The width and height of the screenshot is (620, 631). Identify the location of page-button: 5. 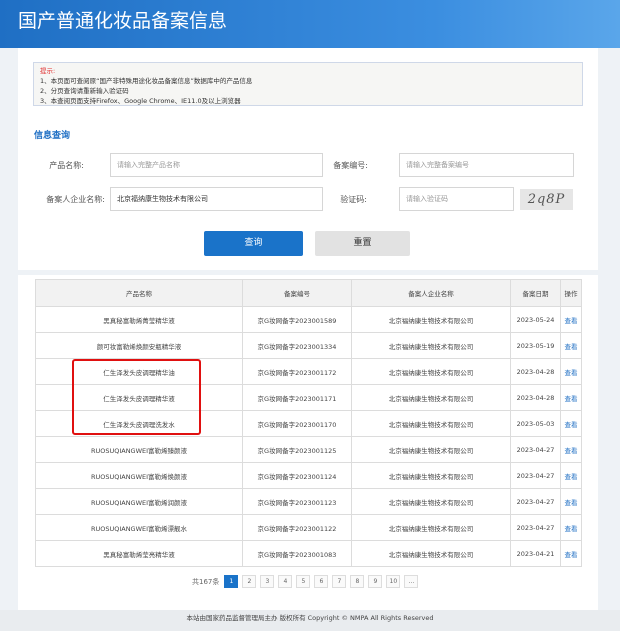
(303, 581).